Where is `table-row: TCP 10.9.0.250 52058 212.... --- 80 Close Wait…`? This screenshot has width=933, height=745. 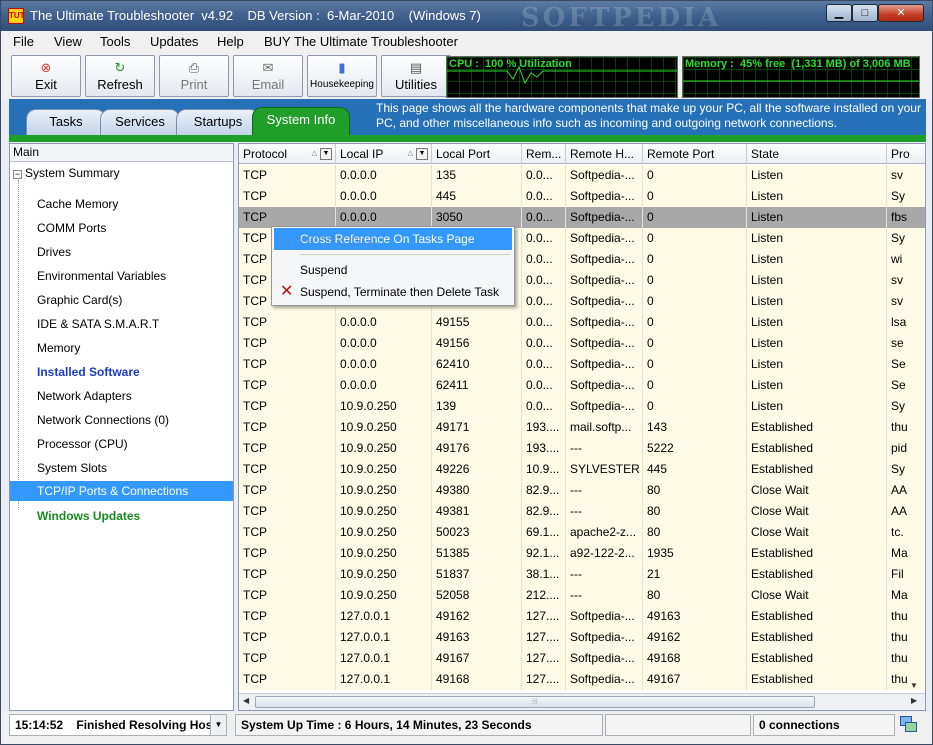
table-row: TCP 10.9.0.250 52058 212.... --- 80 Close Wait… is located at coordinates (582, 595).